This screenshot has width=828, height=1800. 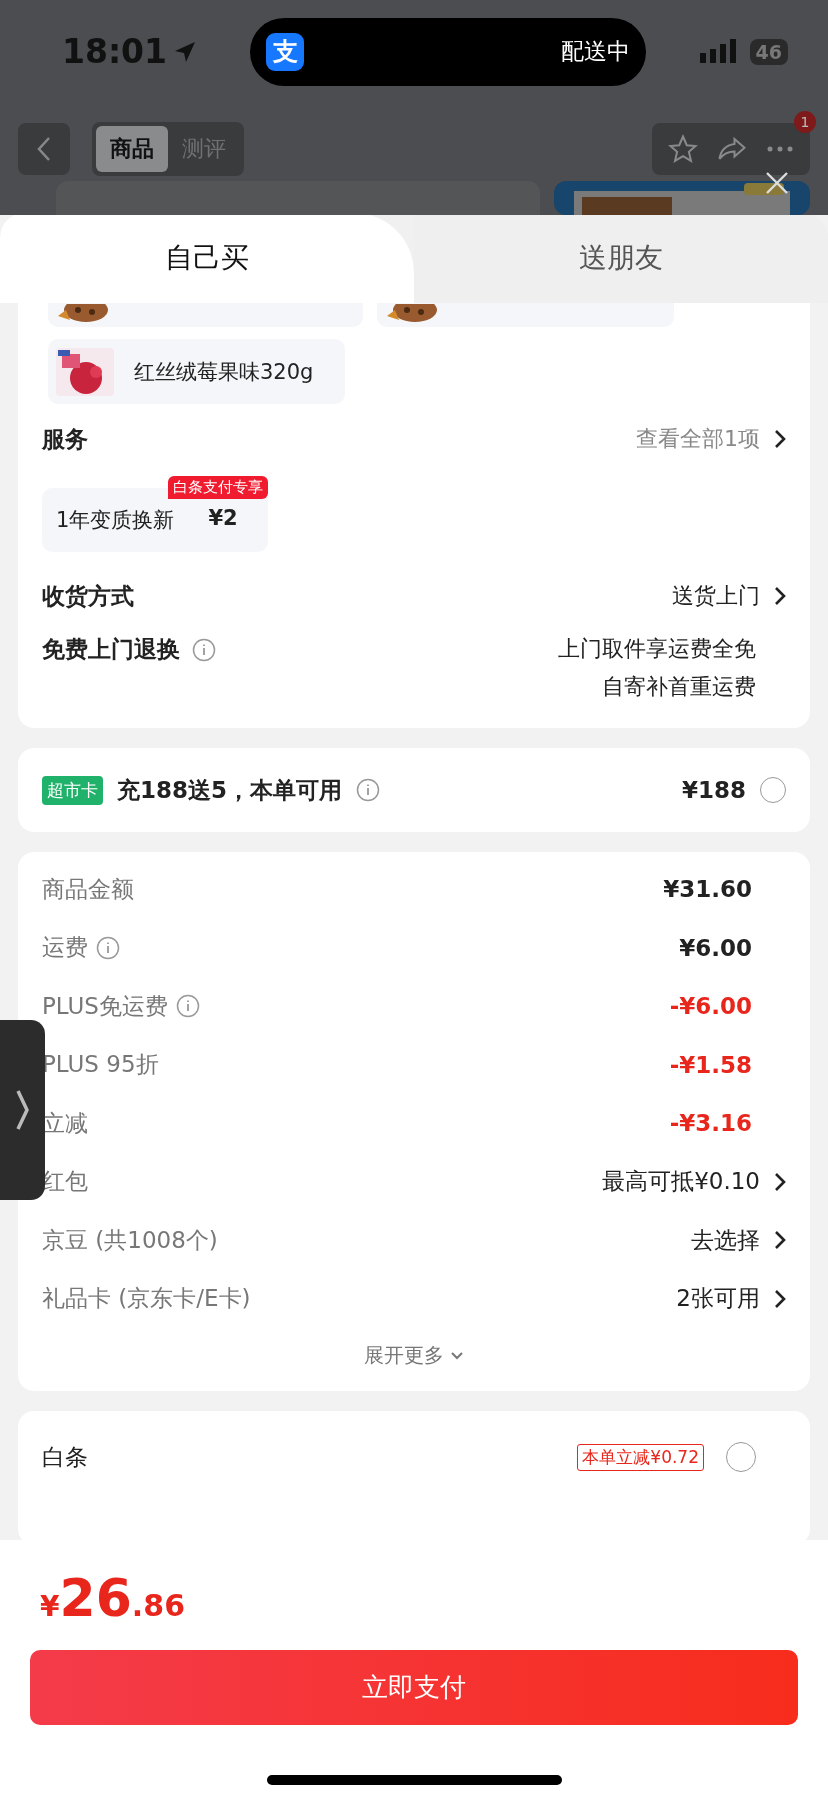 I want to click on chevron-down-icon, so click(x=457, y=1355).